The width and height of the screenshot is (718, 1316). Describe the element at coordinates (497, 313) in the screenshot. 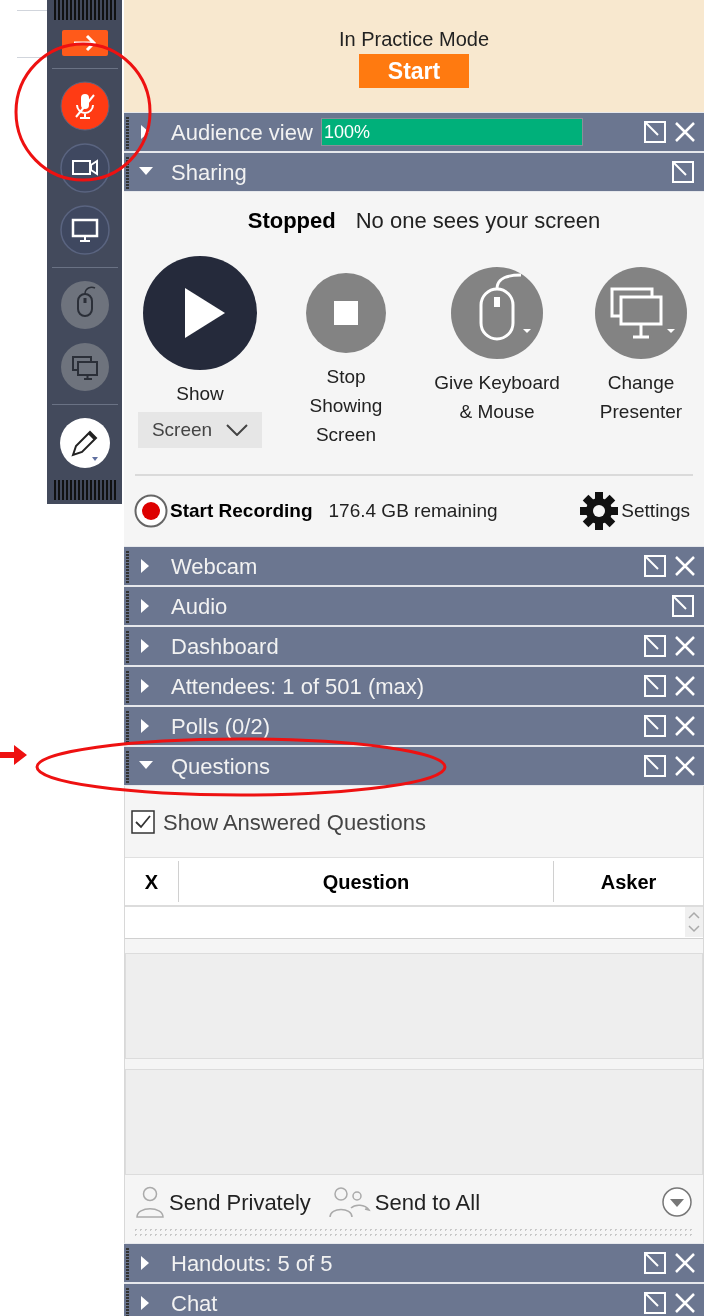

I see `mouse-control-button` at that location.